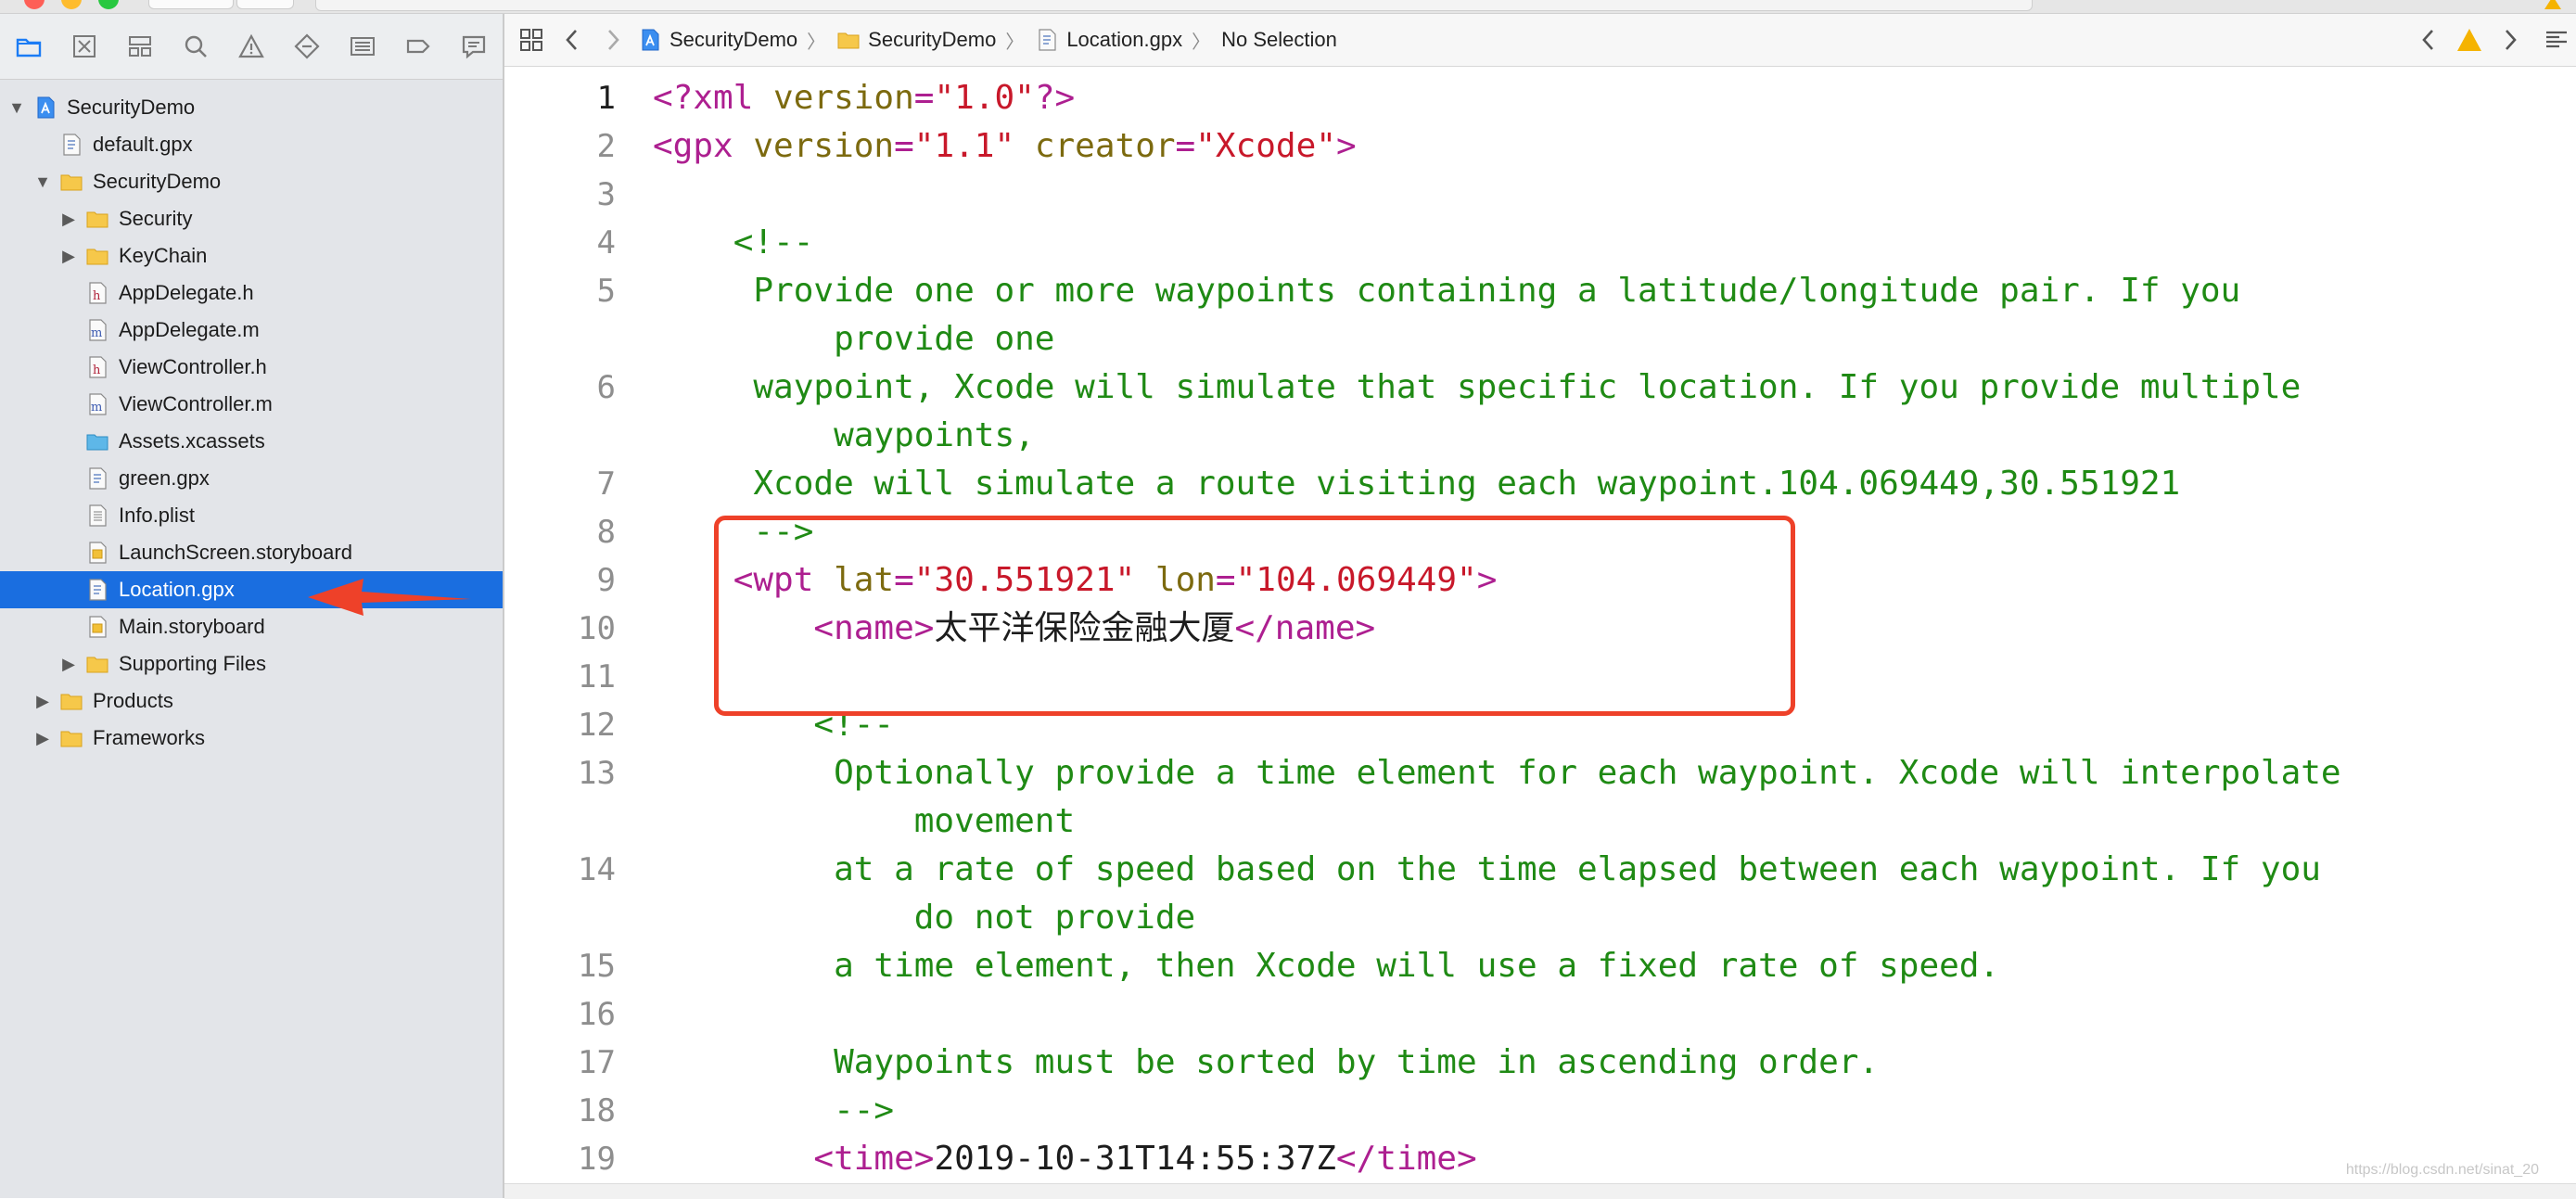 The width and height of the screenshot is (2576, 1199). Describe the element at coordinates (1540, 436) in the screenshot. I see `code-line: waypoints,` at that location.